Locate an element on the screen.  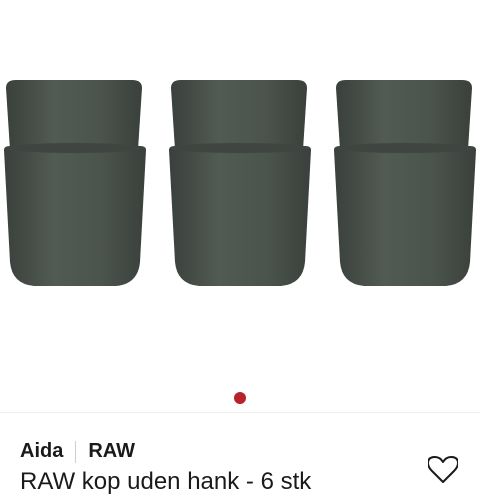
divider is located at coordinates (240, 412).